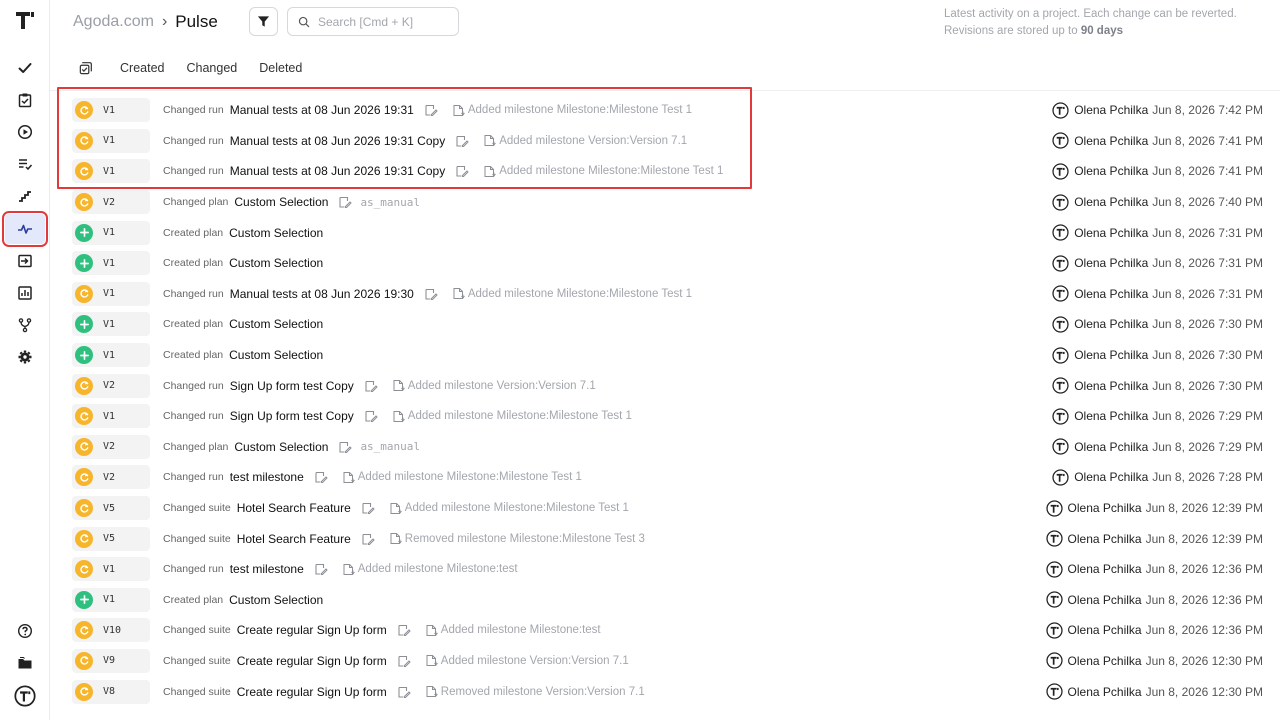  What do you see at coordinates (211, 68) in the screenshot?
I see `tab-changed: Changed` at bounding box center [211, 68].